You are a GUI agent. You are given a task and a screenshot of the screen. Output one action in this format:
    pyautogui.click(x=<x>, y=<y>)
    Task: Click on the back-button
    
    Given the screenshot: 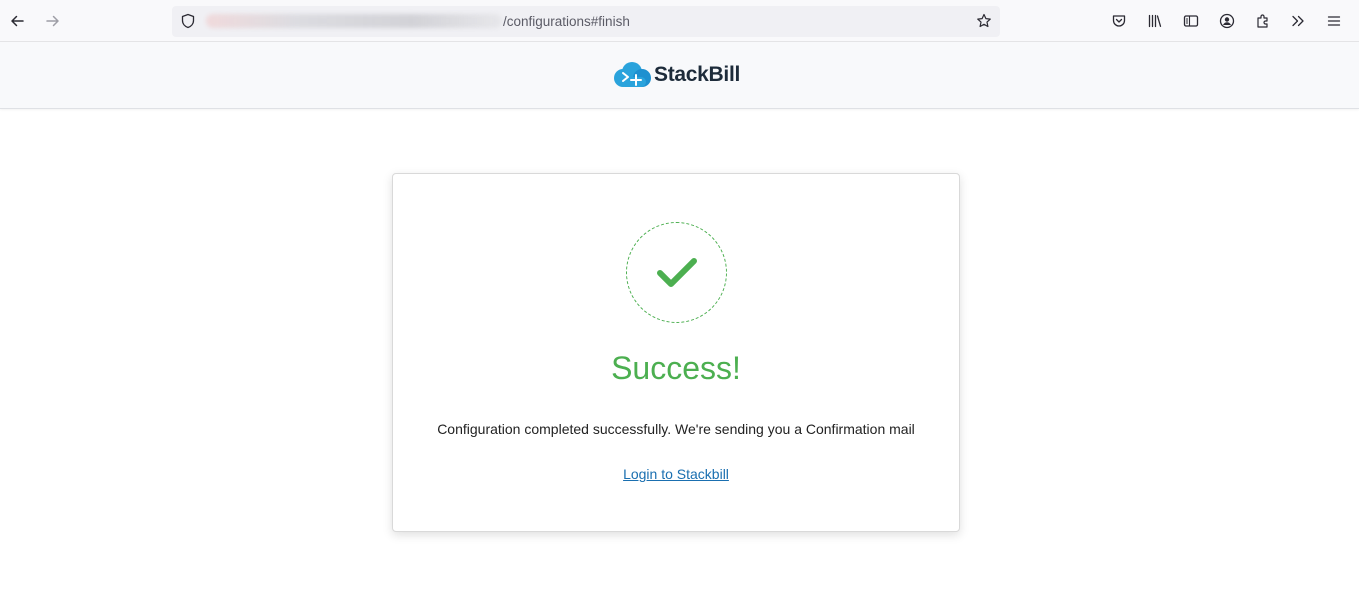 What is the action you would take?
    pyautogui.click(x=17, y=21)
    